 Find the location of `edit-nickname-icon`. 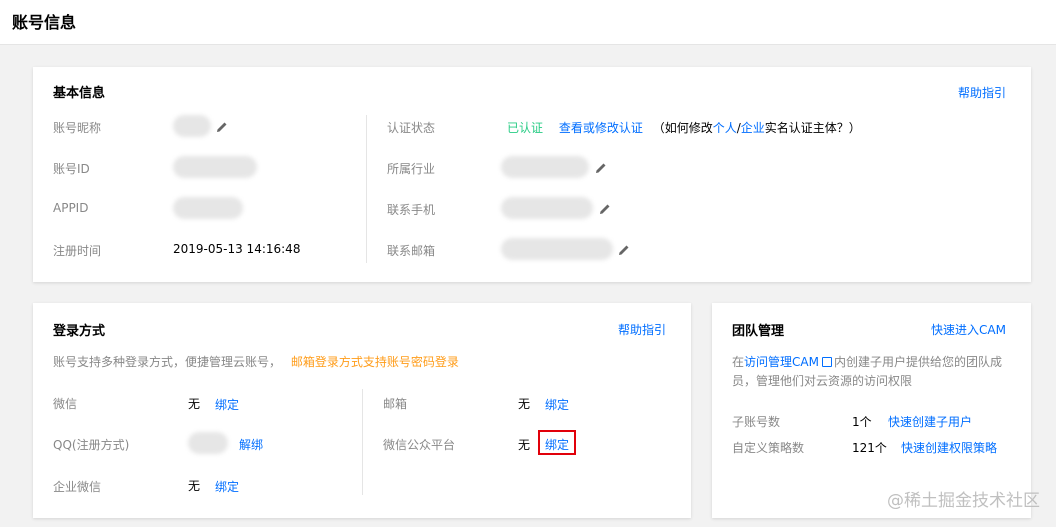

edit-nickname-icon is located at coordinates (222, 127).